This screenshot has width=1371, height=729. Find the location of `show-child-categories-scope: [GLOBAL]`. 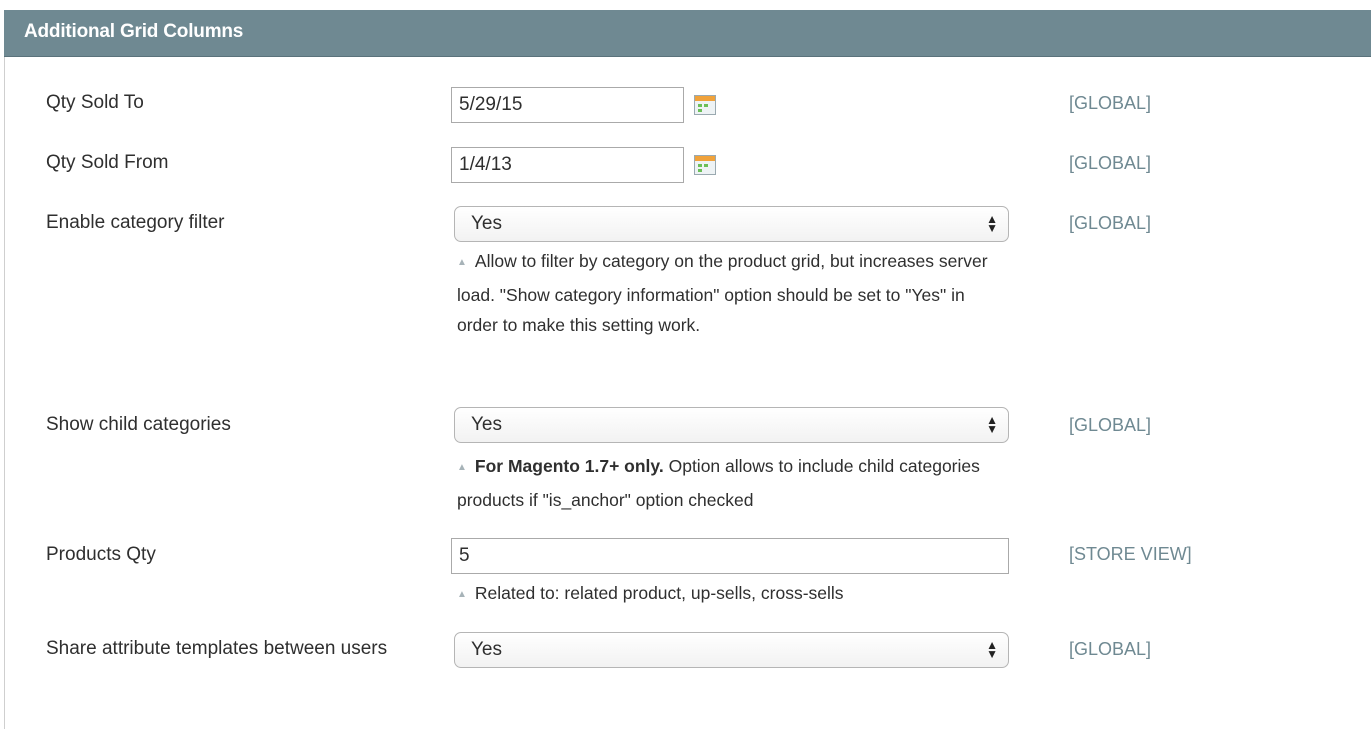

show-child-categories-scope: [GLOBAL] is located at coordinates (1110, 425).